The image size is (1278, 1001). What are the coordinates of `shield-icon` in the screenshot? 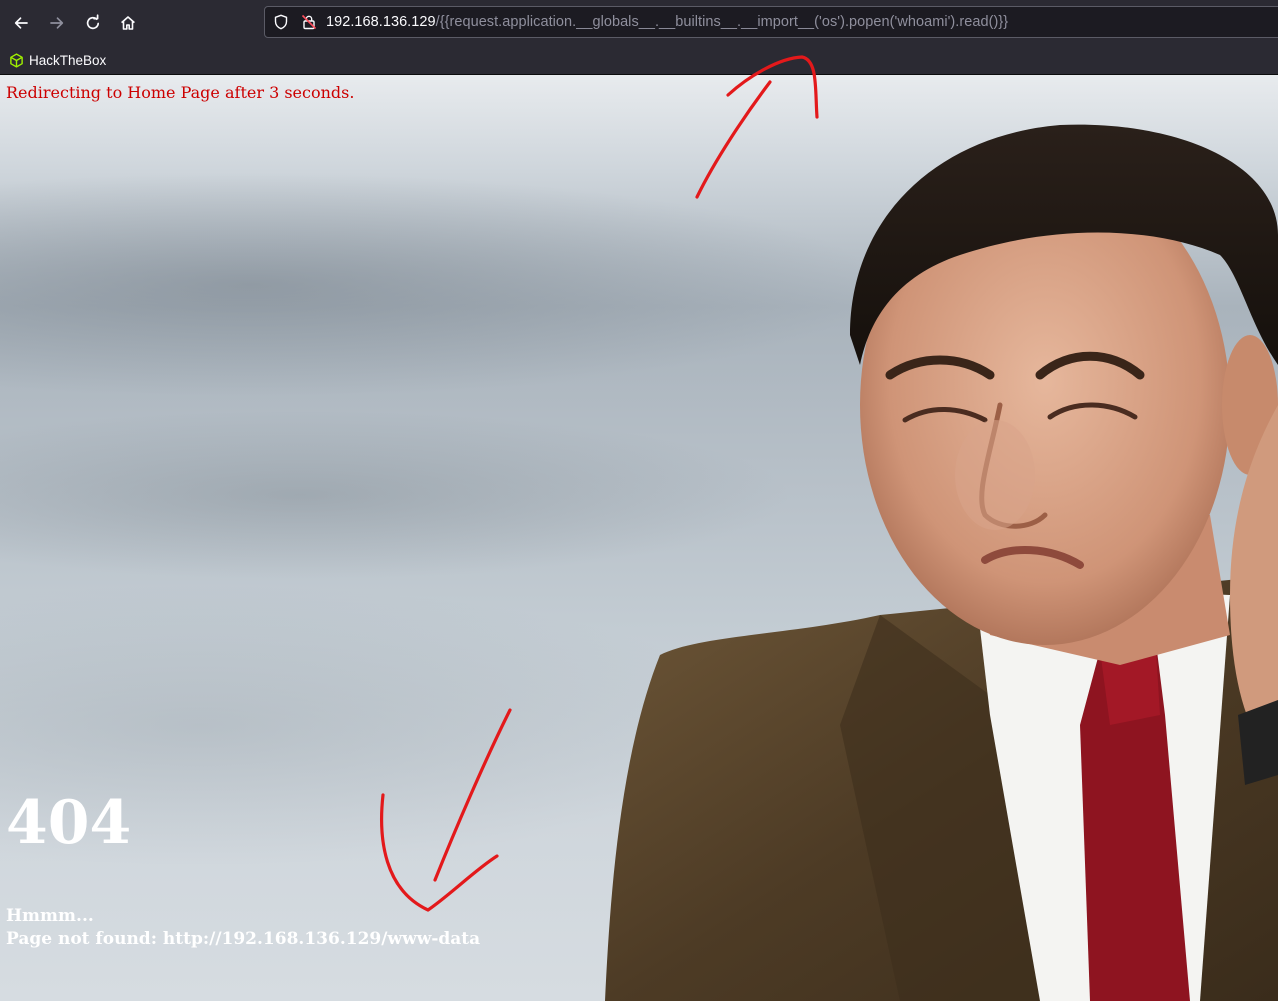 It's located at (281, 22).